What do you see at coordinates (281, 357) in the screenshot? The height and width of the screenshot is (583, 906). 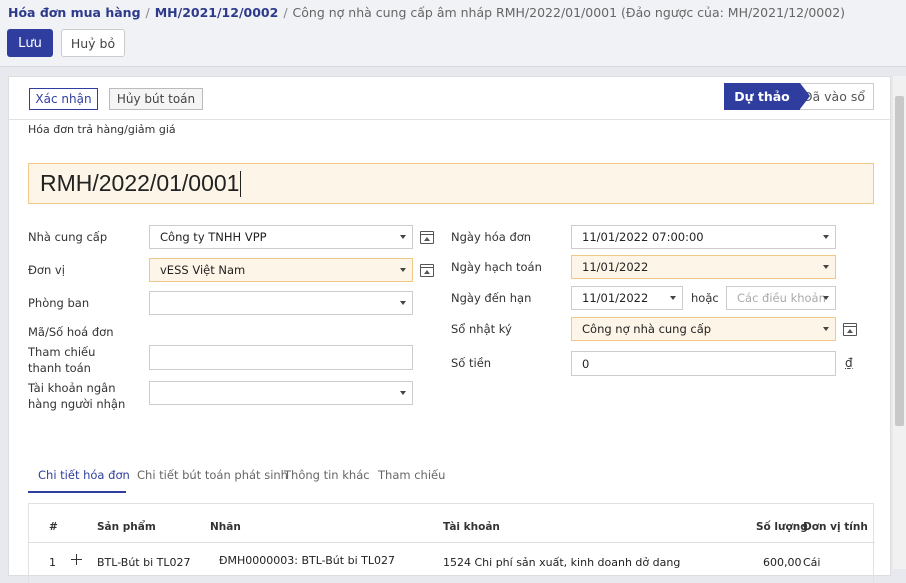 I see `payment-reference-input` at bounding box center [281, 357].